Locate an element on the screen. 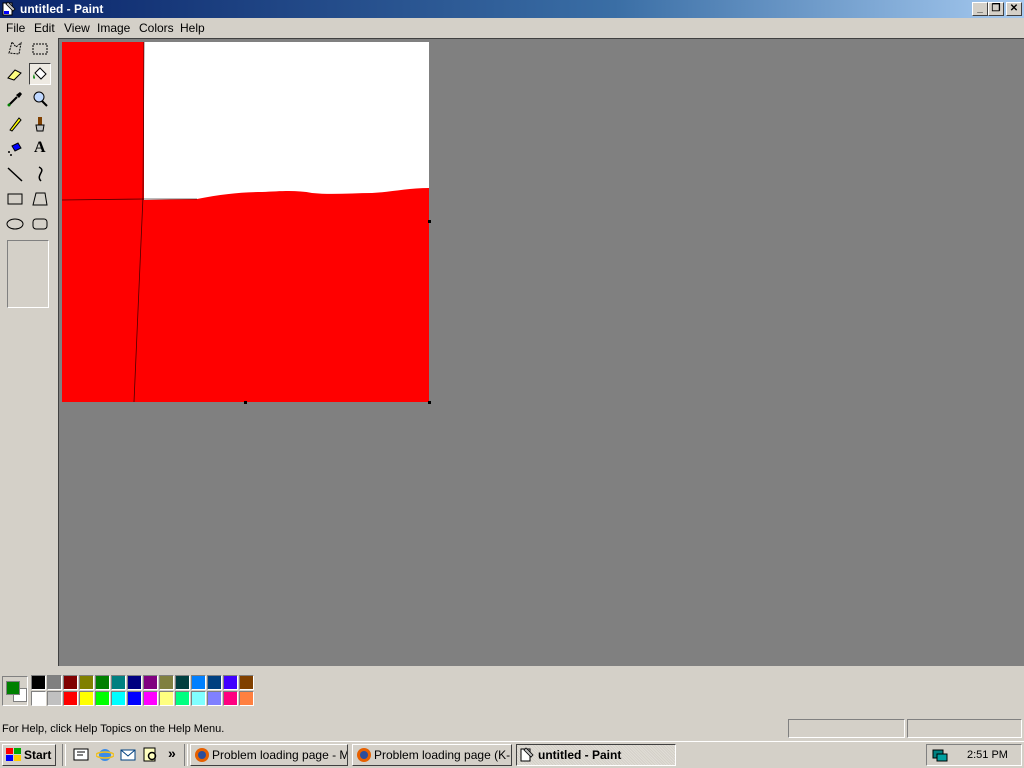 The height and width of the screenshot is (768, 1024). current-colors is located at coordinates (15, 691).